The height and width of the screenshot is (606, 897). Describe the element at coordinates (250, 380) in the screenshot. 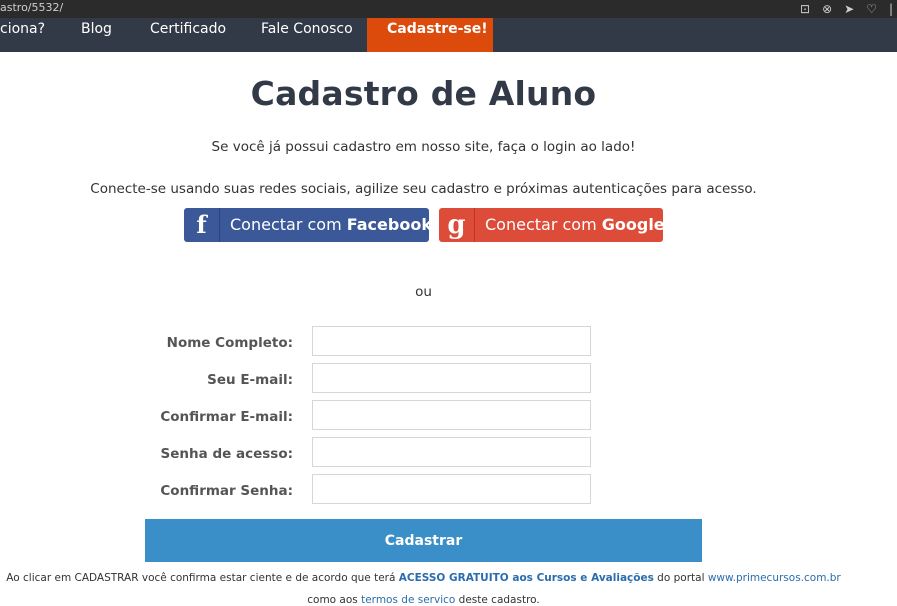

I see `email-label: Seu E-mail:` at that location.